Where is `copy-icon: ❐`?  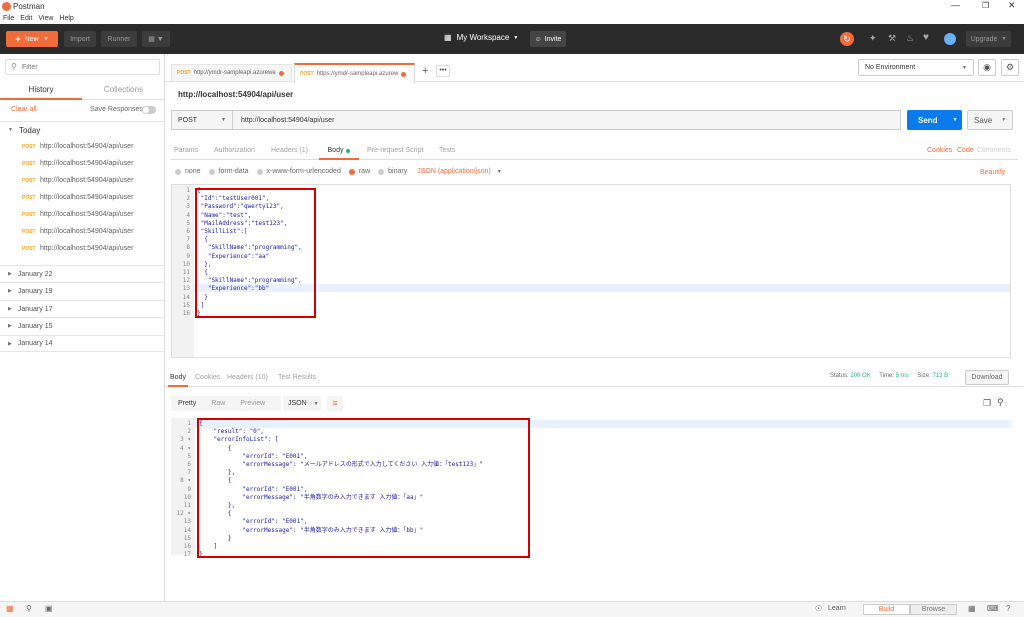 copy-icon: ❐ is located at coordinates (987, 403).